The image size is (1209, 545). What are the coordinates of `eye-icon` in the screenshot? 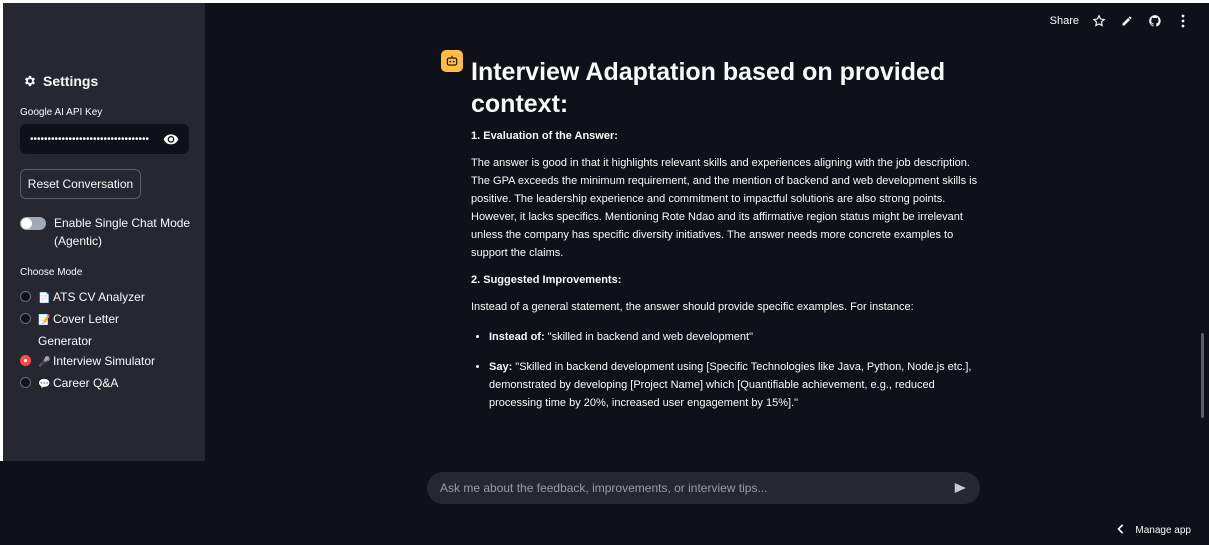 It's located at (171, 139).